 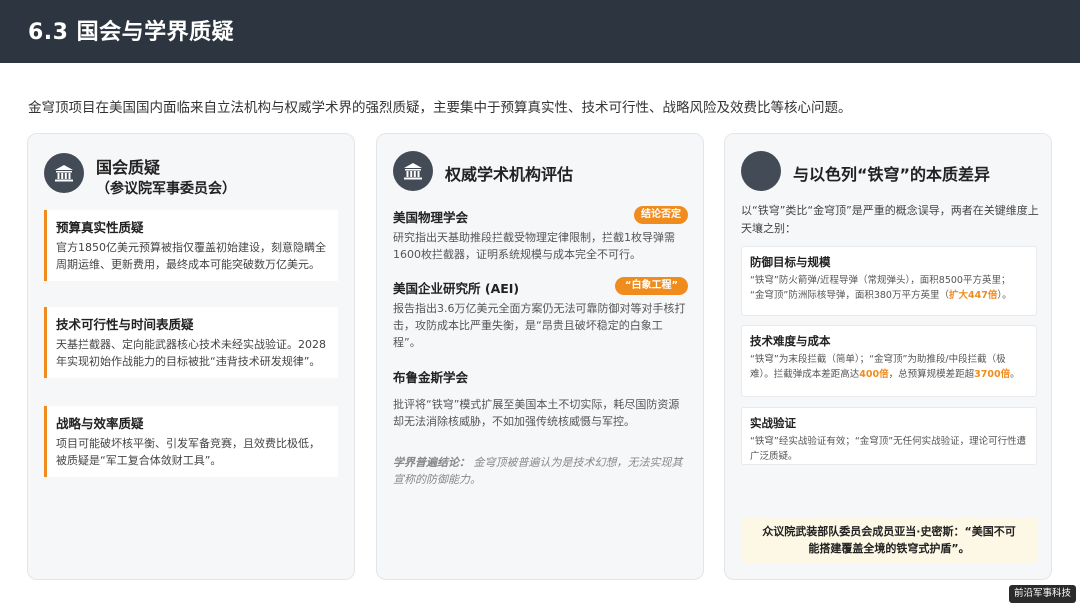 I want to click on page-title: 6.3 国会与学界质疑, so click(x=131, y=32).